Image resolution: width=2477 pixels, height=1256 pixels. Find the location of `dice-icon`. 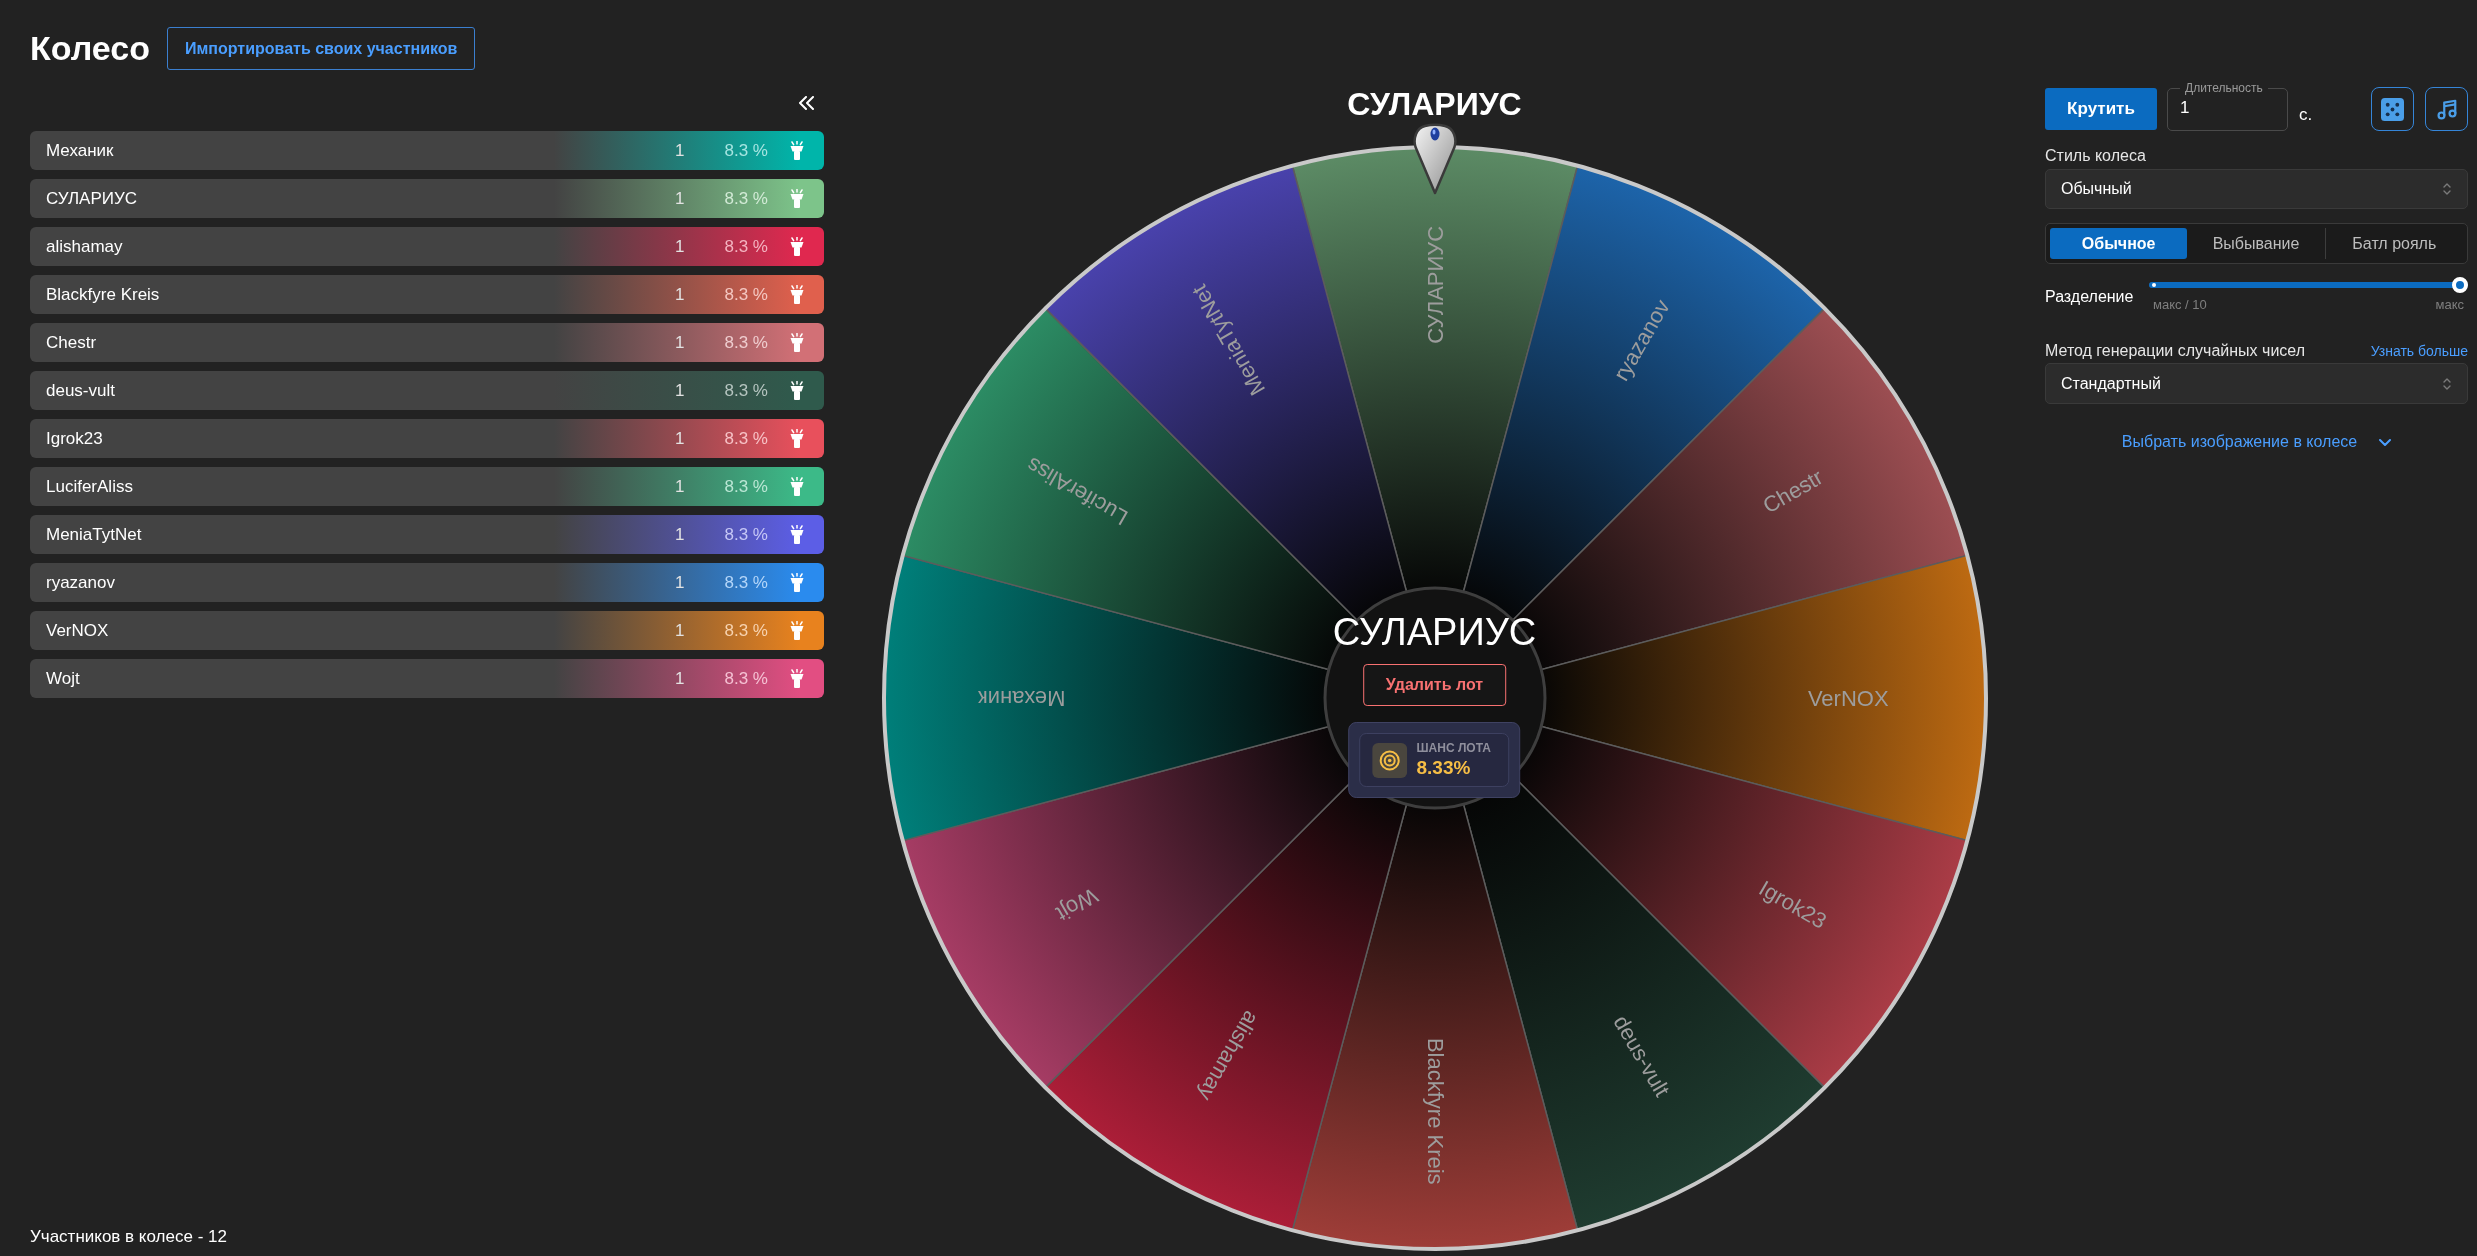

dice-icon is located at coordinates (2392, 109).